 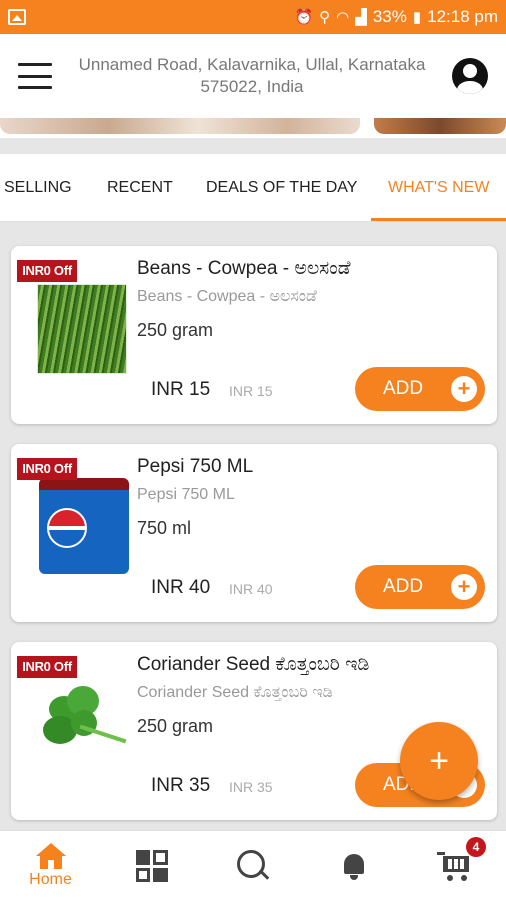 I want to click on cart-count-badge: 4, so click(x=476, y=847).